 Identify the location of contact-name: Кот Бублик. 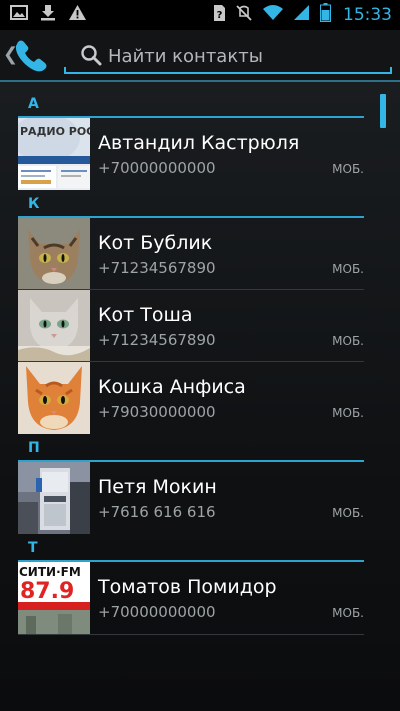
(155, 243).